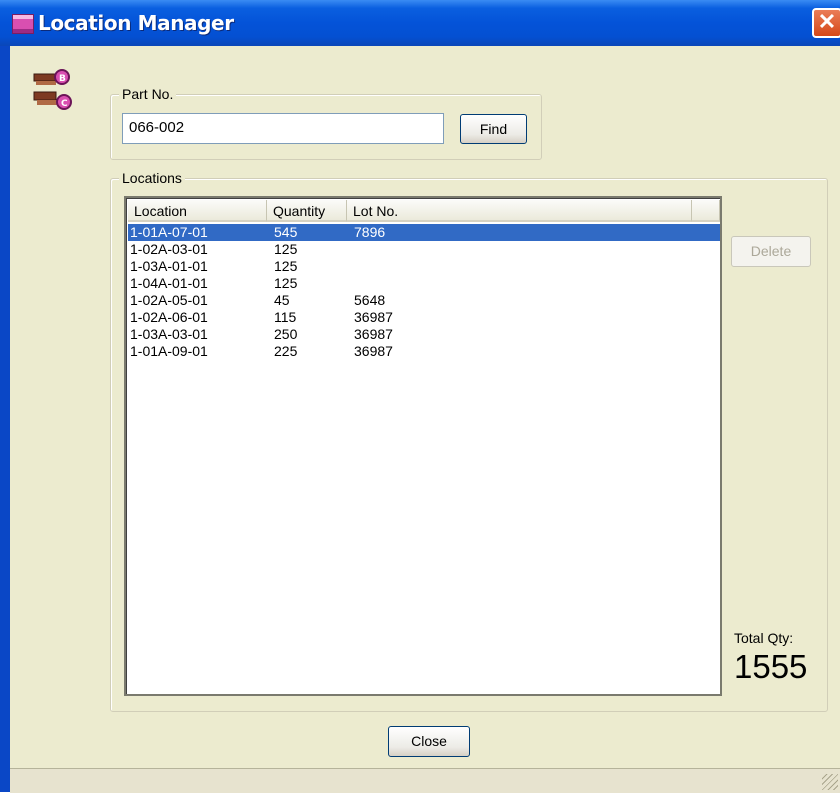 The width and height of the screenshot is (840, 793). What do you see at coordinates (424, 317) in the screenshot?
I see `list-row: 1-02A-06-01 115 36987` at bounding box center [424, 317].